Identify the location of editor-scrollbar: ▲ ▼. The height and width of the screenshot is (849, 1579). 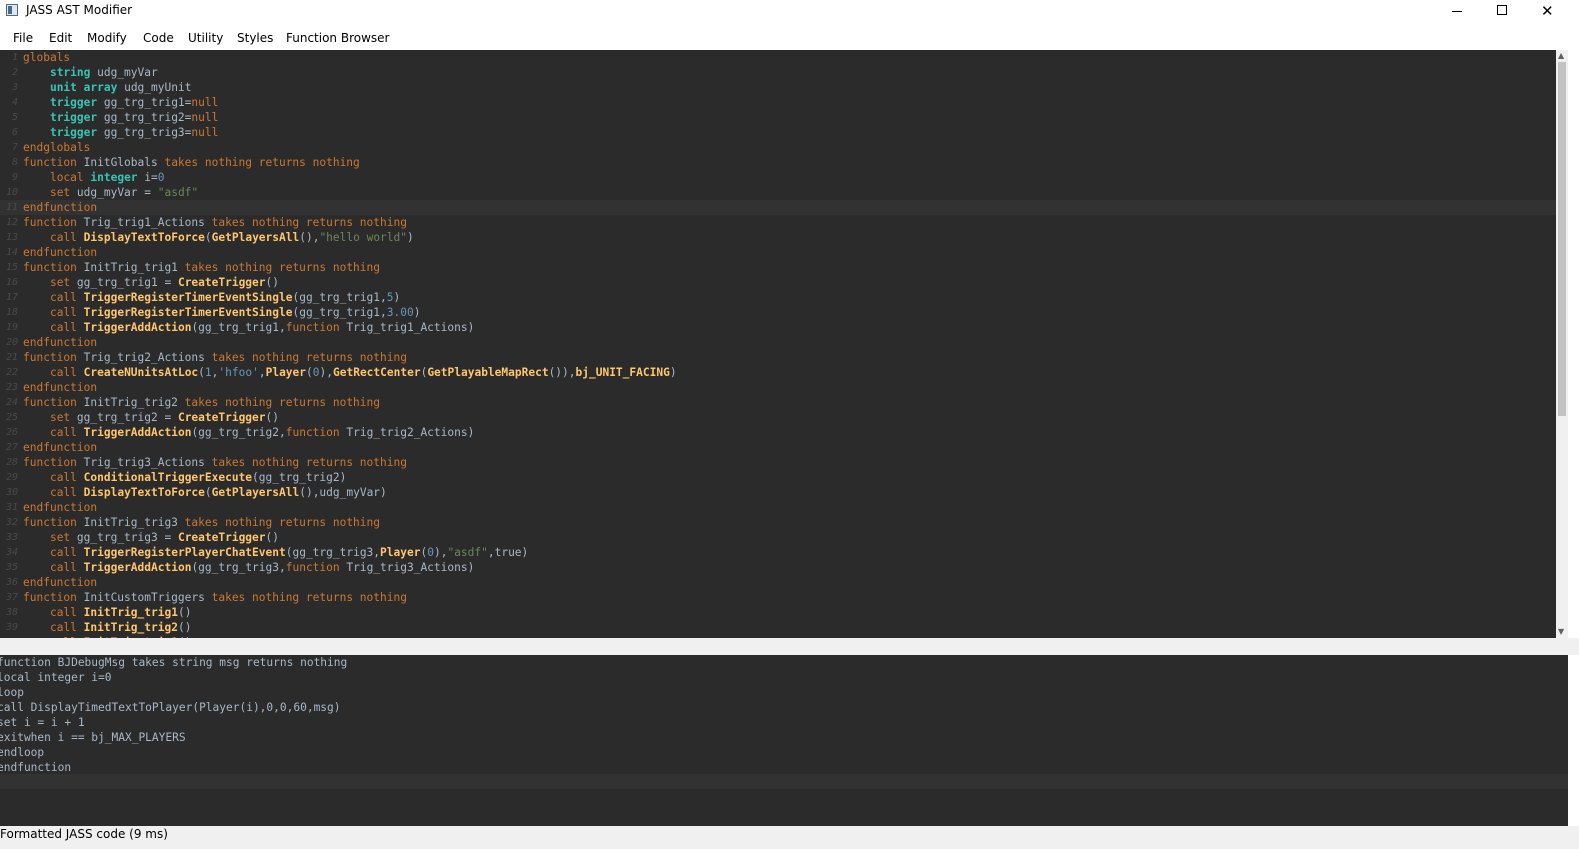
(1562, 344).